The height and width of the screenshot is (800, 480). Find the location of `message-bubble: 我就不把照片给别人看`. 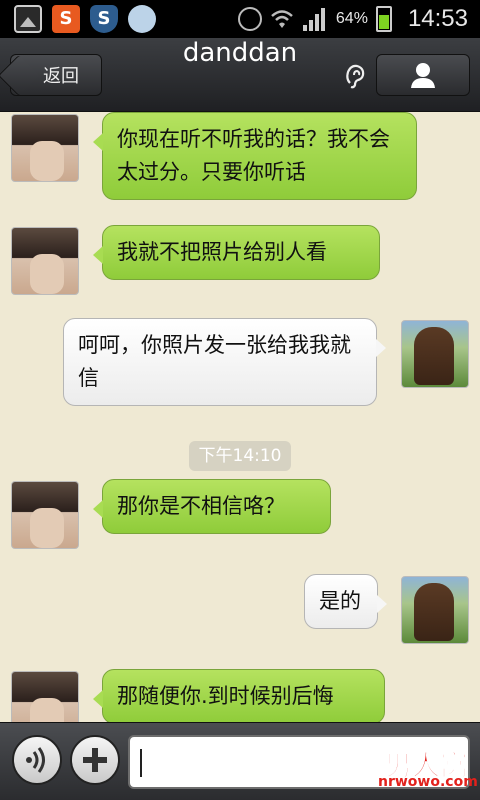

message-bubble: 我就不把照片给别人看 is located at coordinates (236, 252).